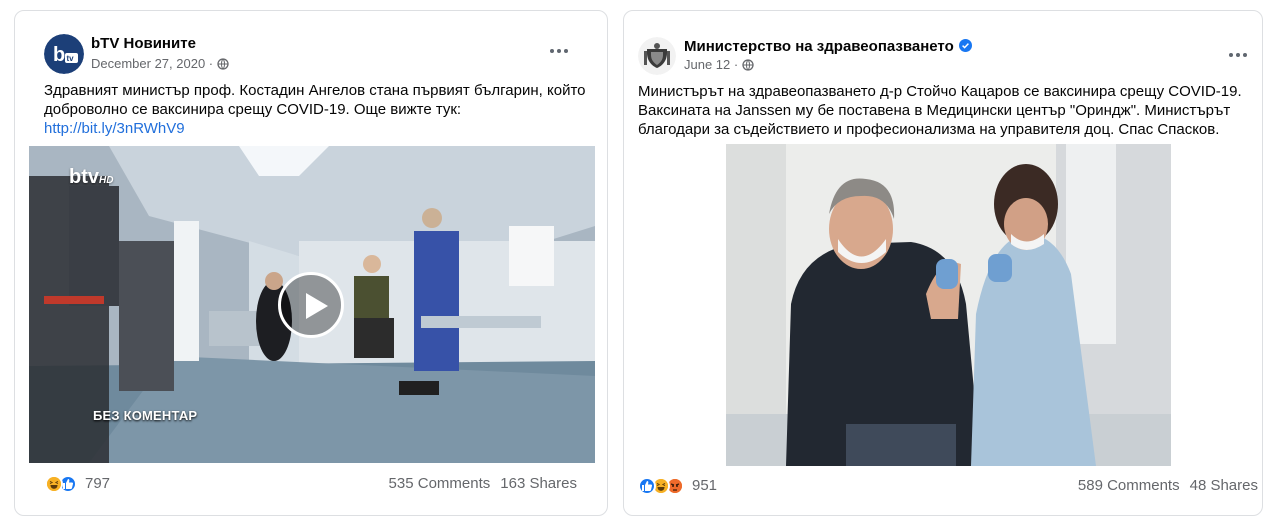  Describe the element at coordinates (1224, 486) in the screenshot. I see `shares-link: 48 Shares` at that location.